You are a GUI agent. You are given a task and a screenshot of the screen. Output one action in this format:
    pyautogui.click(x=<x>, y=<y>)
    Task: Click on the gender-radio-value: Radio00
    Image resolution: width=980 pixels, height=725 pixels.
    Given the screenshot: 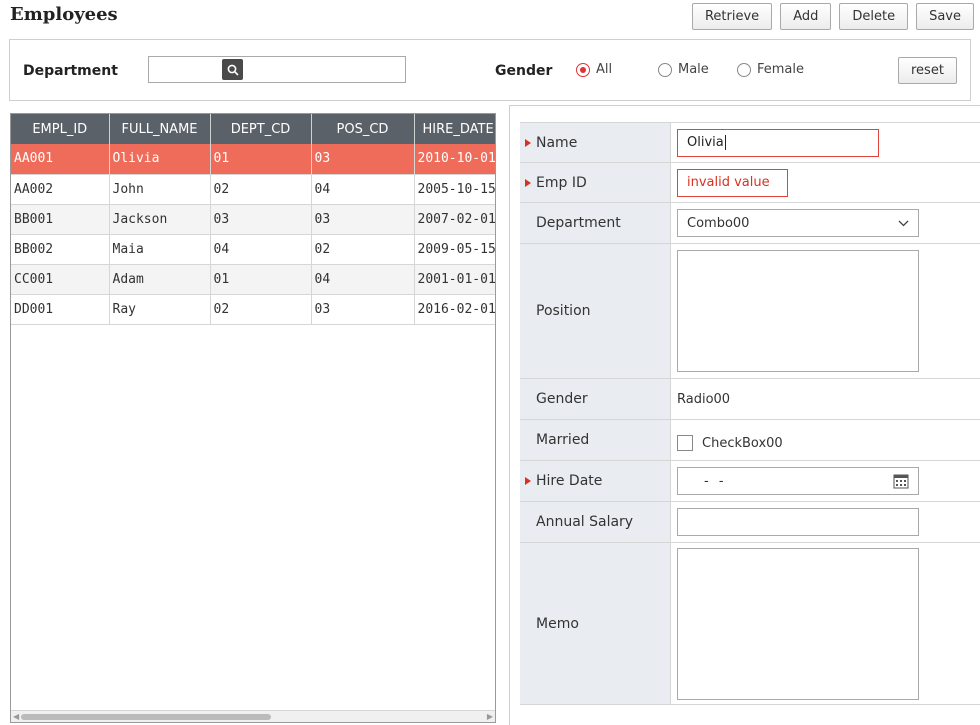 What is the action you would take?
    pyautogui.click(x=825, y=399)
    